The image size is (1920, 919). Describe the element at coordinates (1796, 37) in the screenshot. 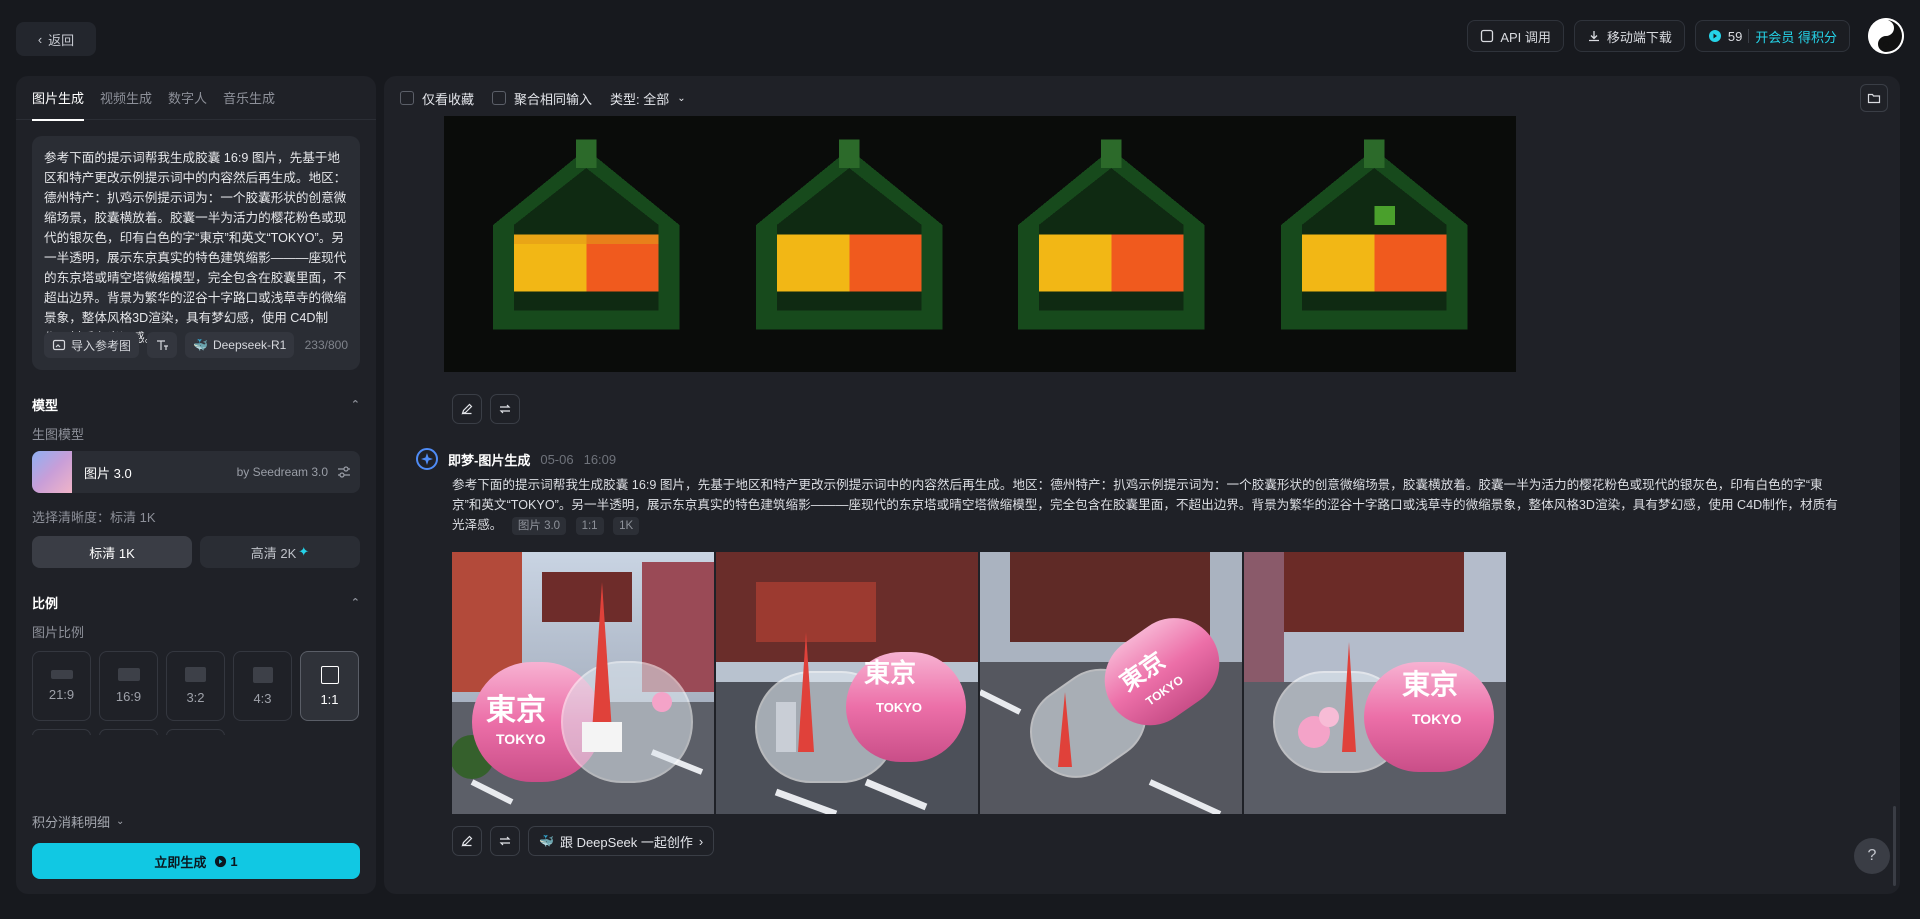

I see `membership-label: 开会员 得积分` at that location.